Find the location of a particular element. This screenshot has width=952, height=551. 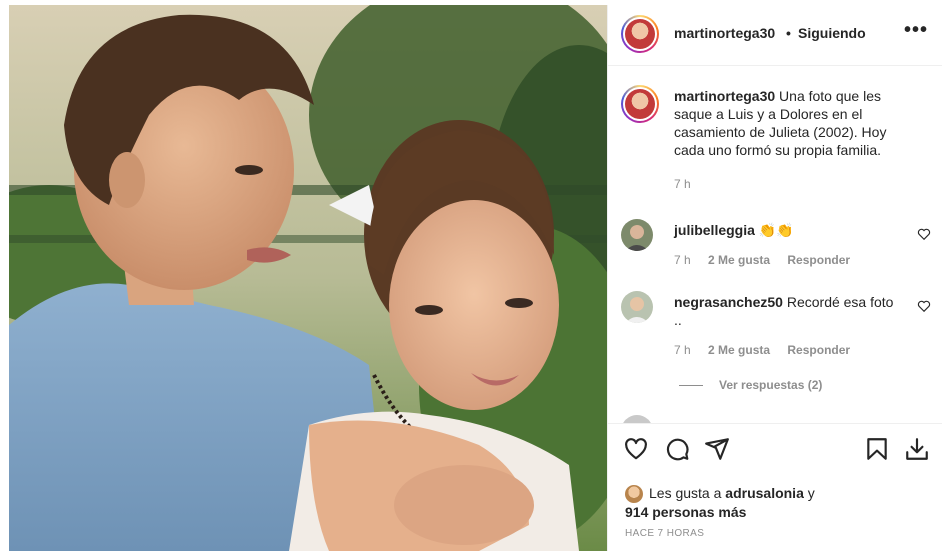

view-replies-label: Ver respuestas (2) is located at coordinates (771, 385).